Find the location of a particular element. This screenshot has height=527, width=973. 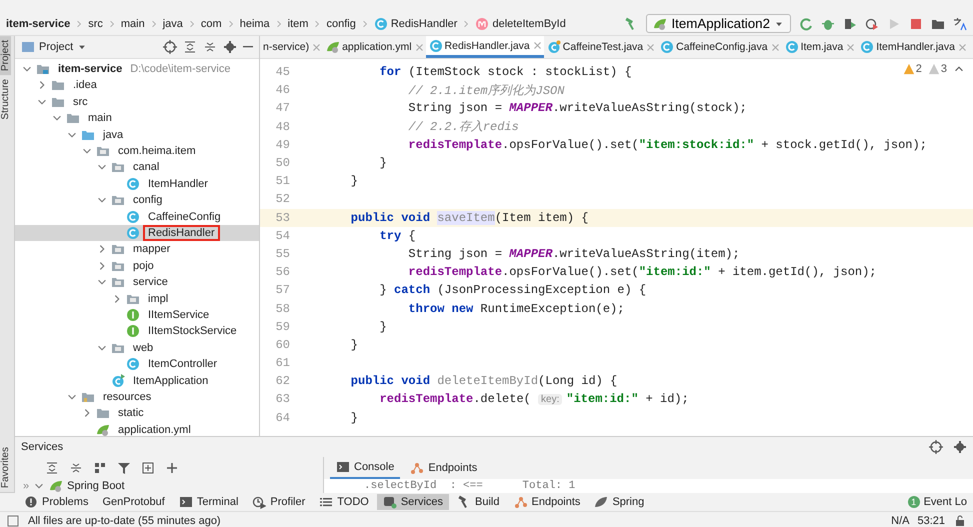

editor-tab: application.yml is located at coordinates (374, 47).